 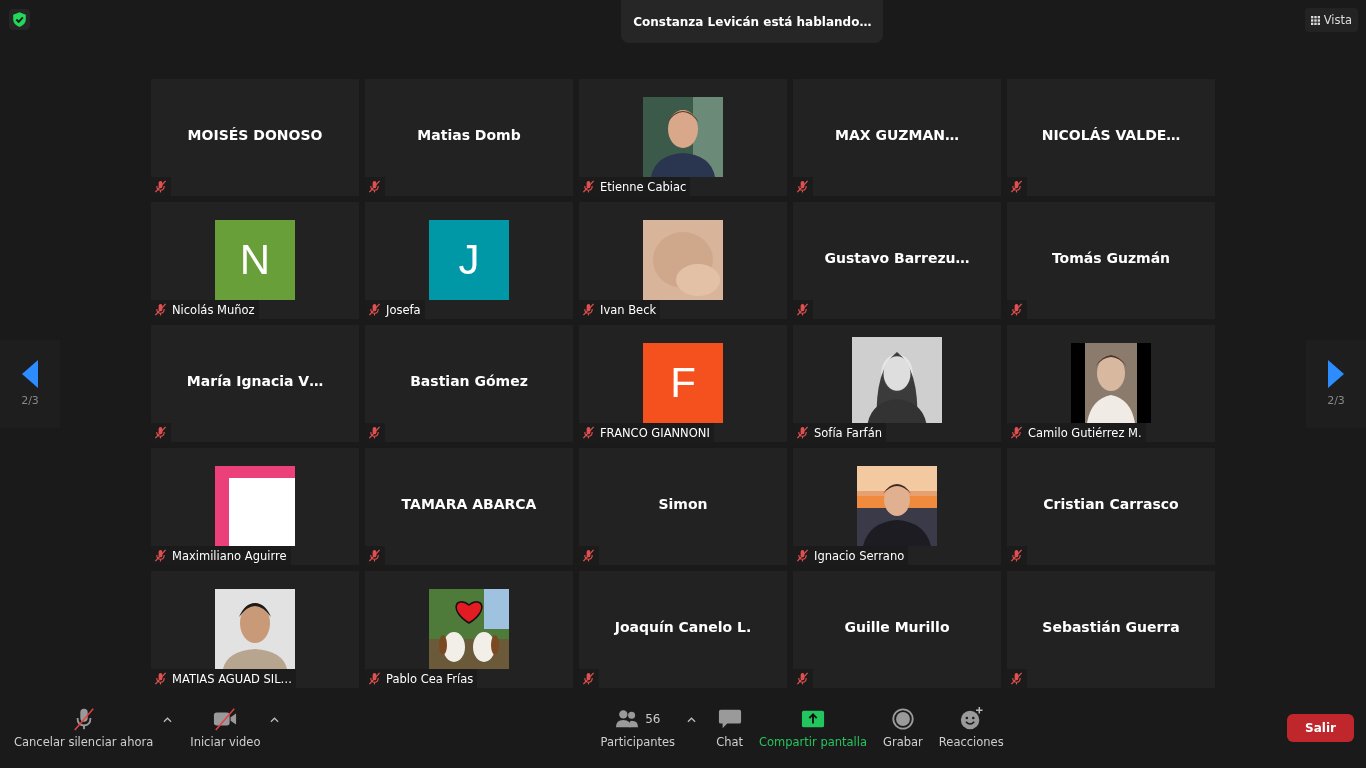 I want to click on record-button: Grabar, so click(x=903, y=728).